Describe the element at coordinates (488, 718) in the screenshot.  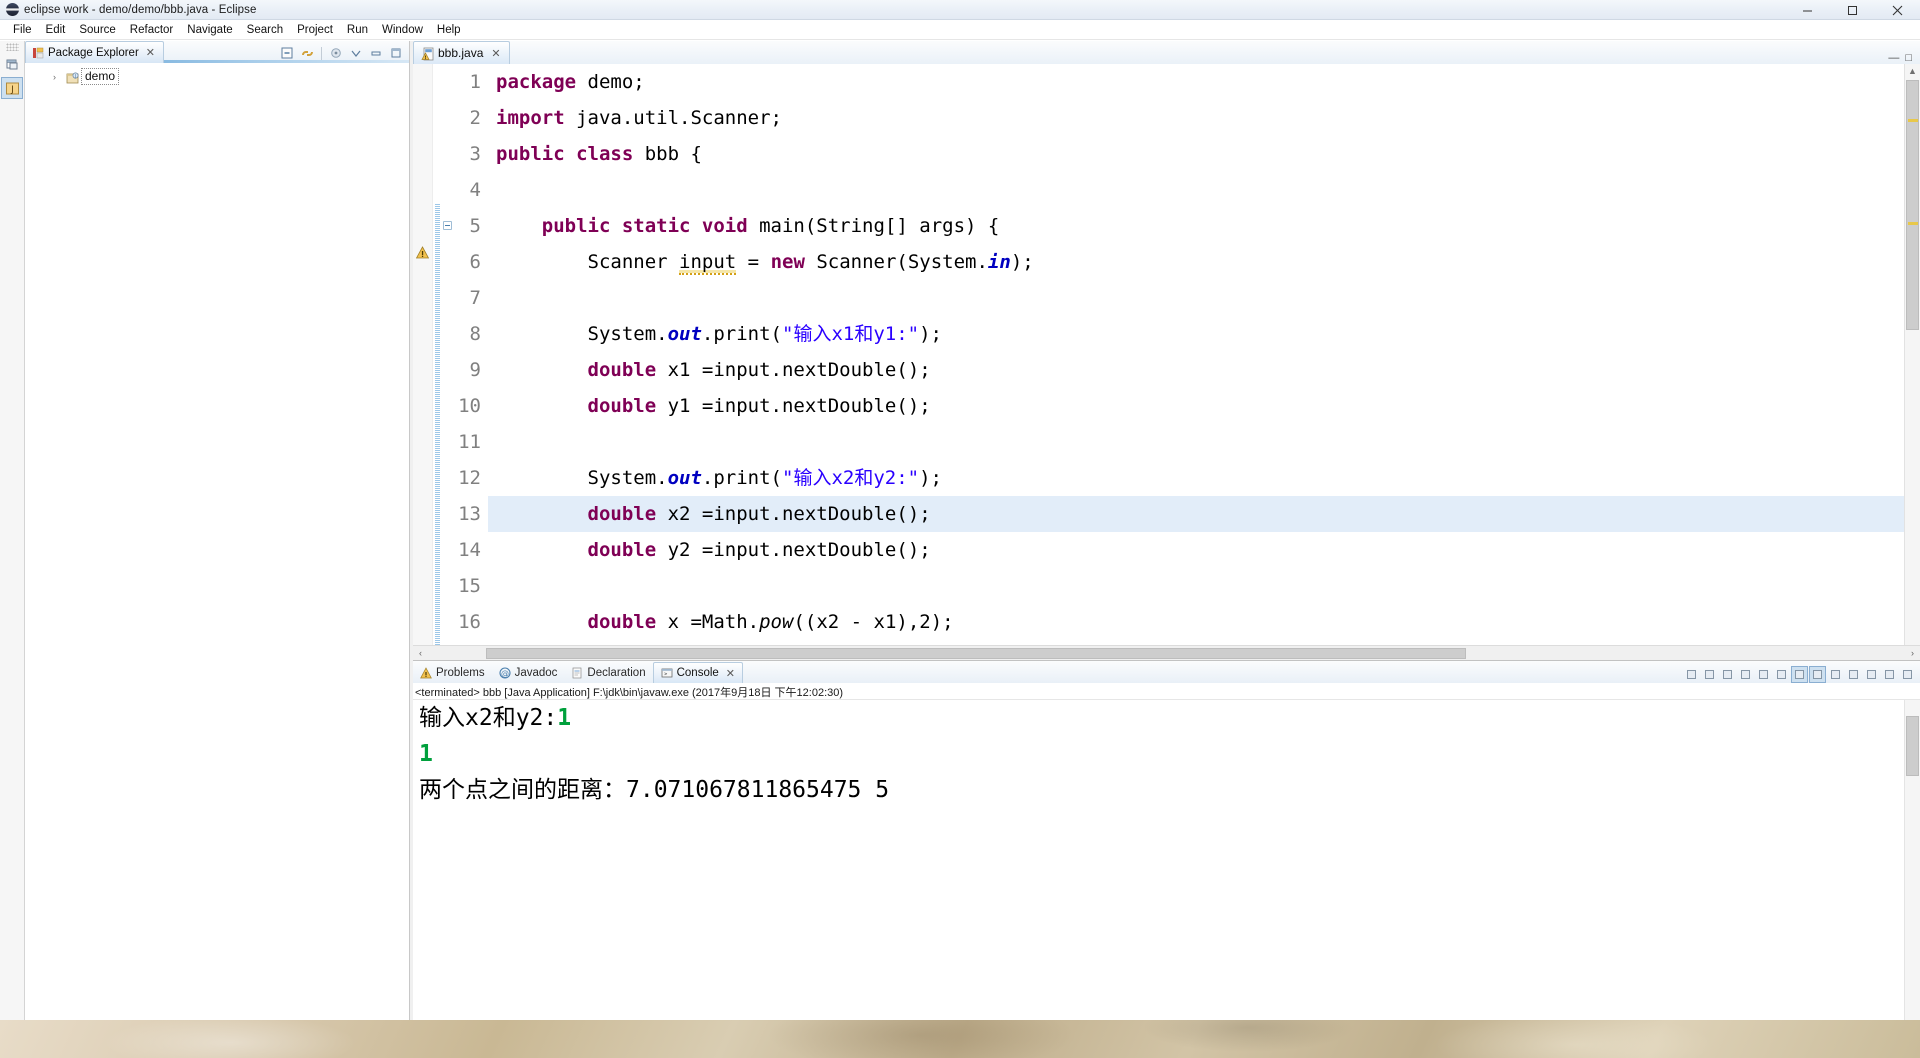
I see `console-text-black: 输入x2和y2:` at that location.